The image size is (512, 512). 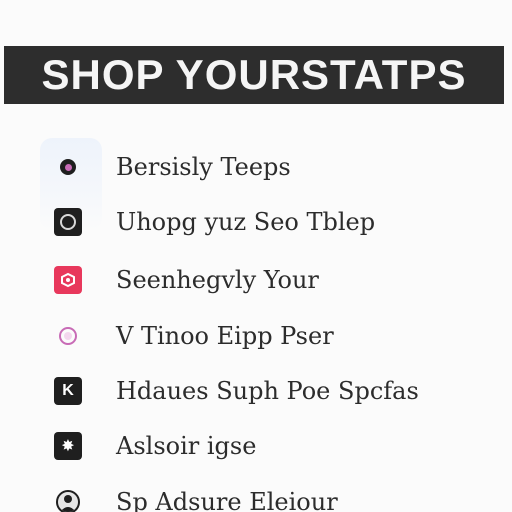 What do you see at coordinates (217, 280) in the screenshot?
I see `menu-item-label: Seenhegvly Your` at bounding box center [217, 280].